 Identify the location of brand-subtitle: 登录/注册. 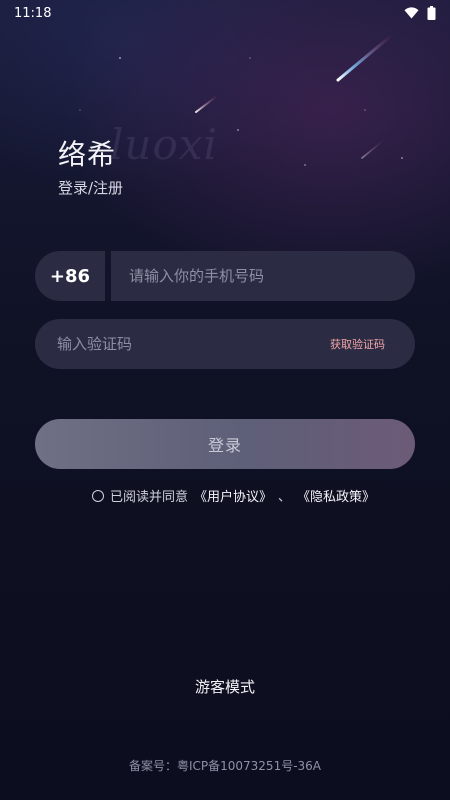
(91, 188).